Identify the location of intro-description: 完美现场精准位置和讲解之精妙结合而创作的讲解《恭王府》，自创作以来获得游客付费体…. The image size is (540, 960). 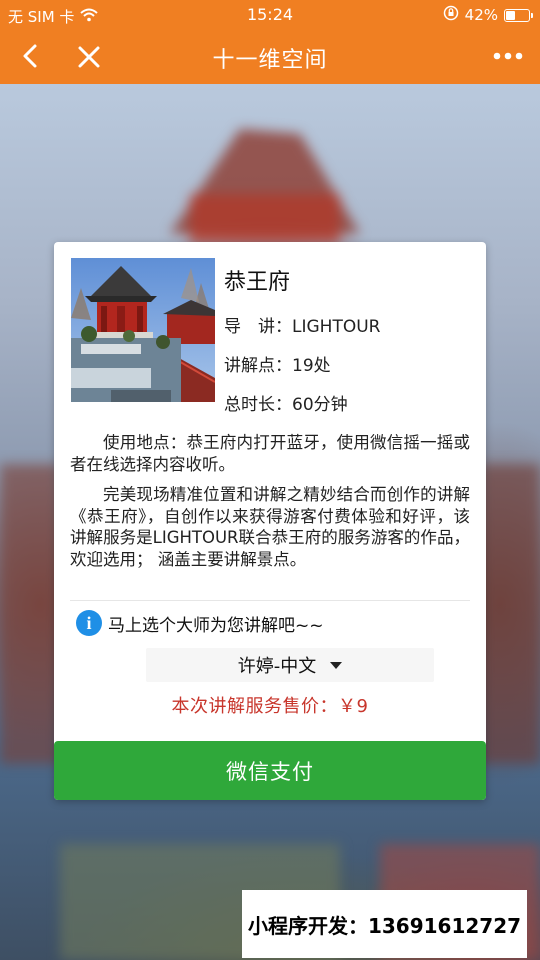
(270, 527).